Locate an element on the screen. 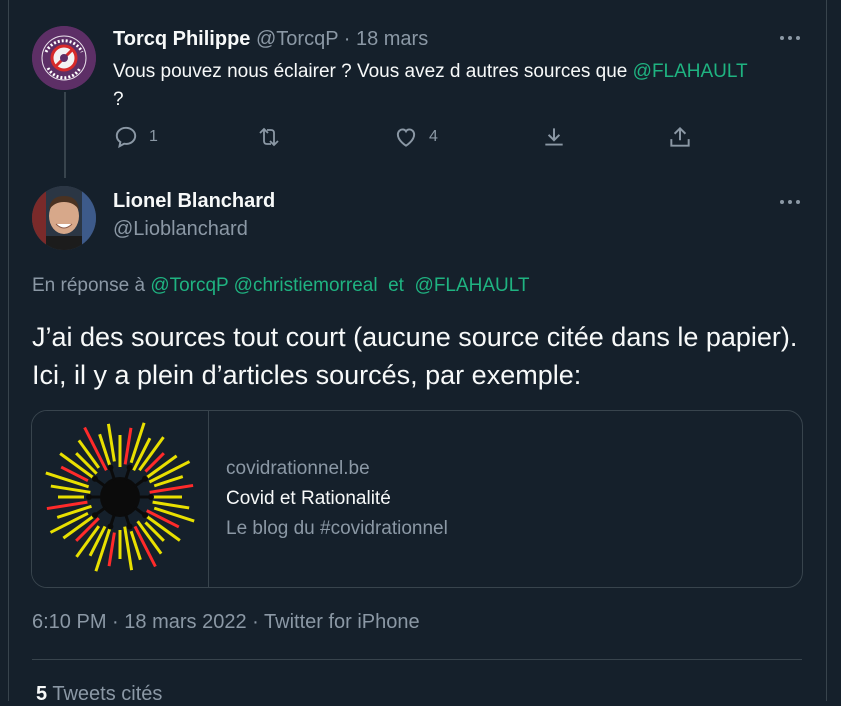  author-handle: @Lioblanchard is located at coordinates (180, 229).